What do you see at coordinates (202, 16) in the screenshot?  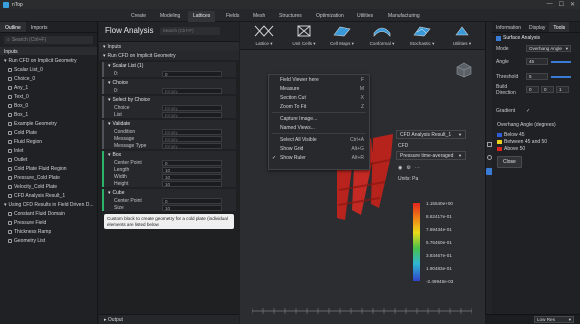 I see `menu-lattices: Lattices` at bounding box center [202, 16].